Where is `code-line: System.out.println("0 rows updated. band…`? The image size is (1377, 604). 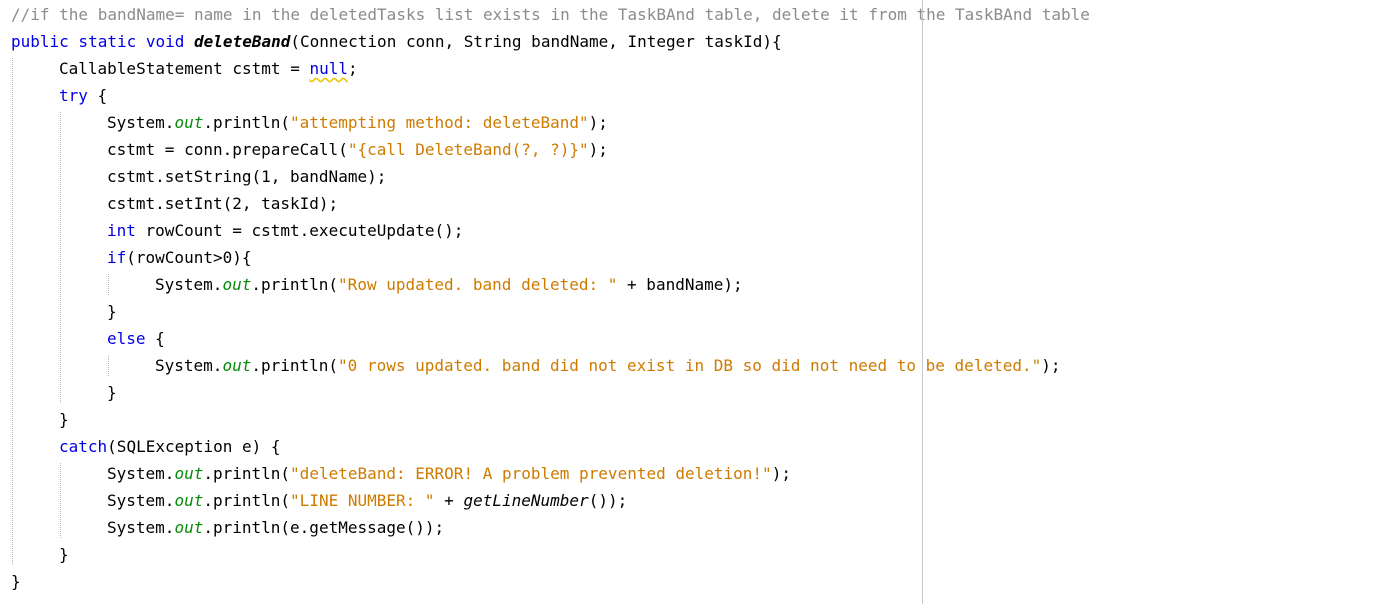 code-line: System.out.println("0 rows updated. band… is located at coordinates (608, 365).